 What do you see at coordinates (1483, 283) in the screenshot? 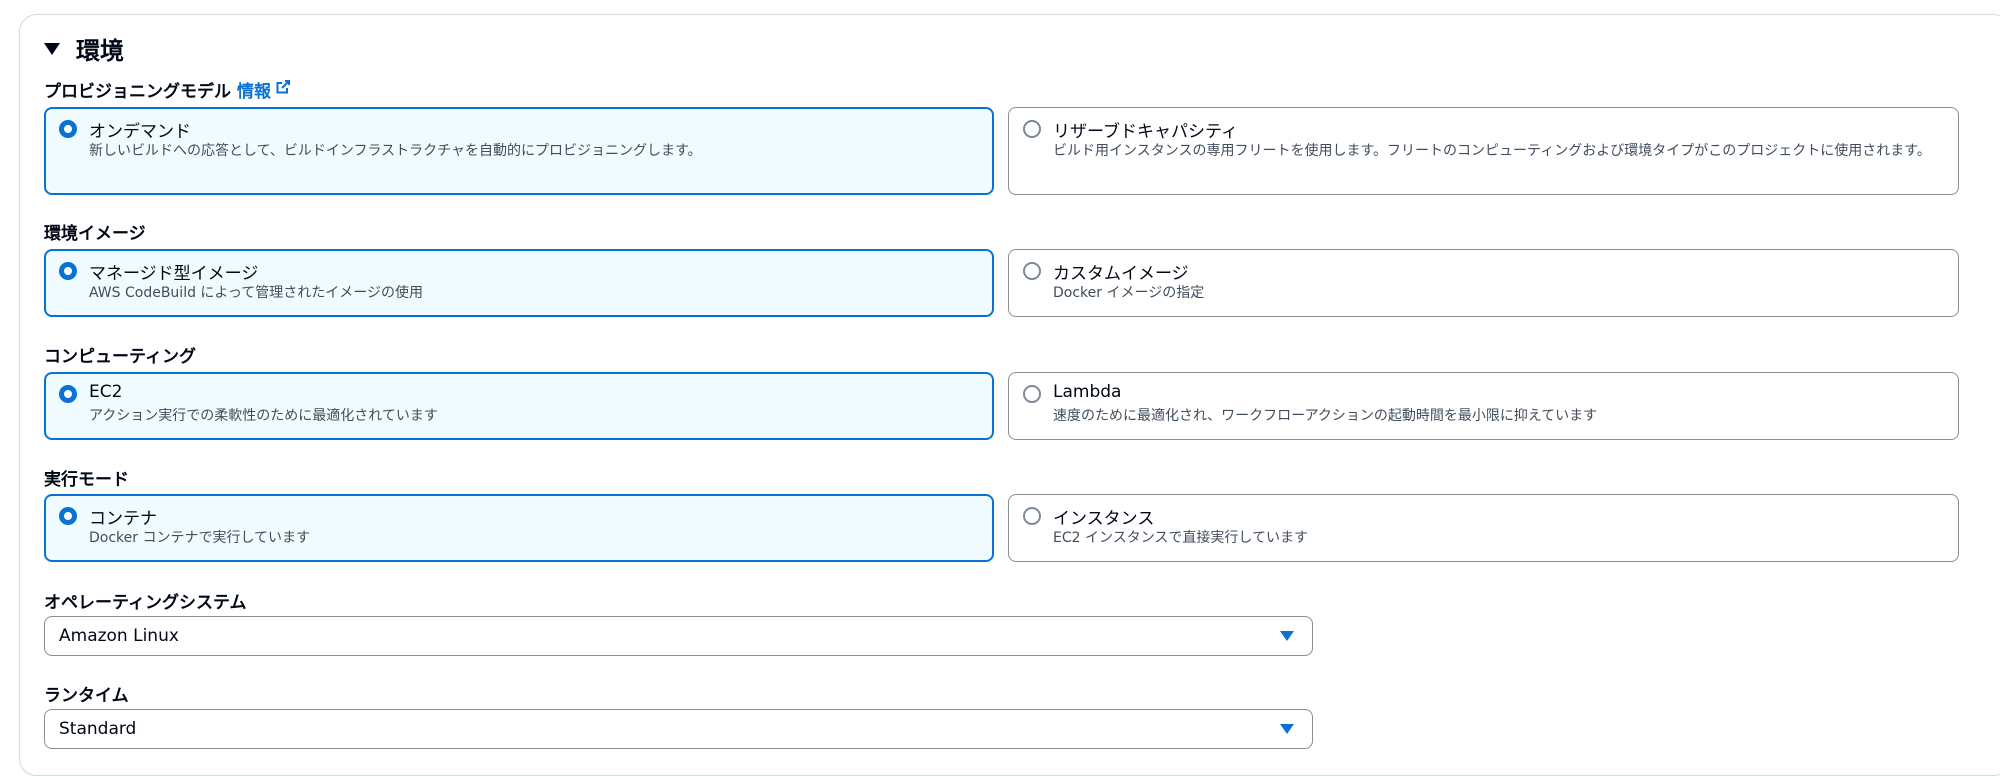
I see `tile-custom-image: カスタムイメージ Docker イメージの指定` at bounding box center [1483, 283].